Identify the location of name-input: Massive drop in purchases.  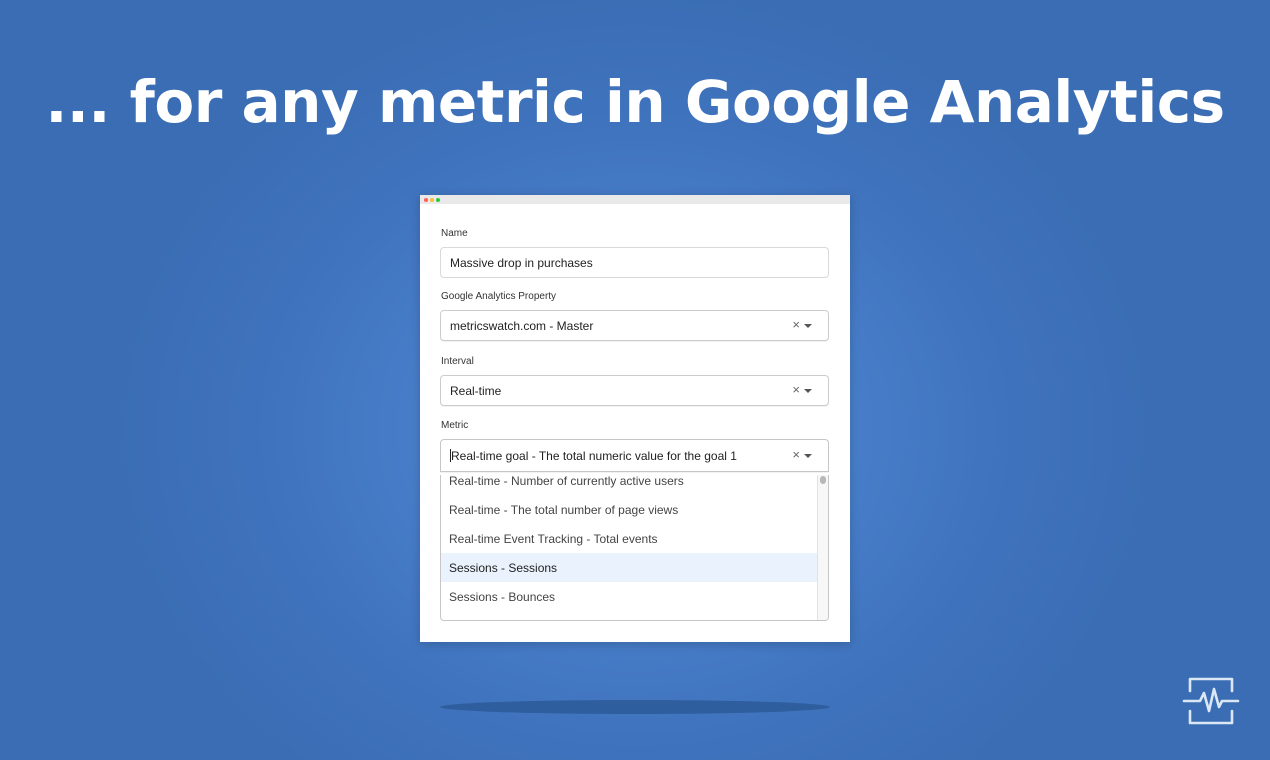
(634, 262).